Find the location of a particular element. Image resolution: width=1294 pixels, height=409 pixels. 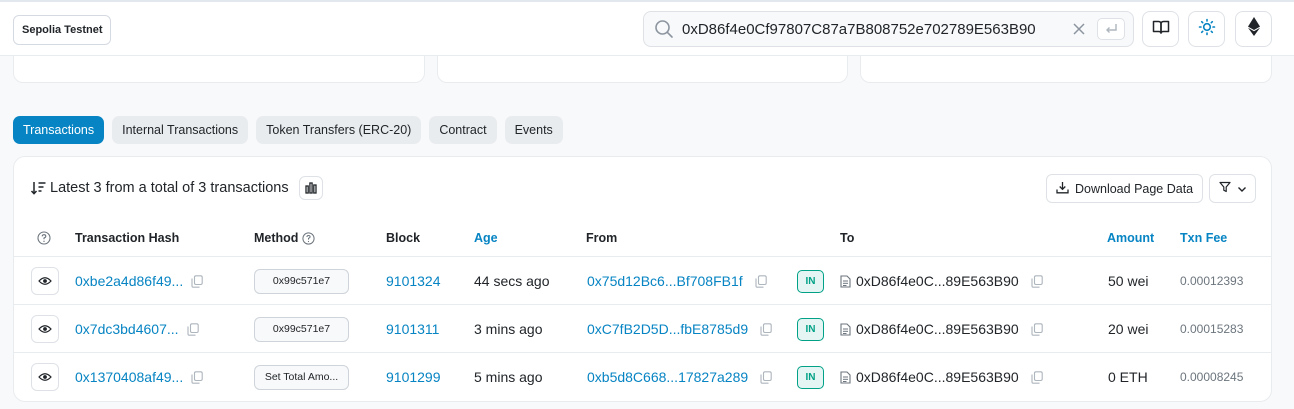

overview-cards is located at coordinates (642, 69).